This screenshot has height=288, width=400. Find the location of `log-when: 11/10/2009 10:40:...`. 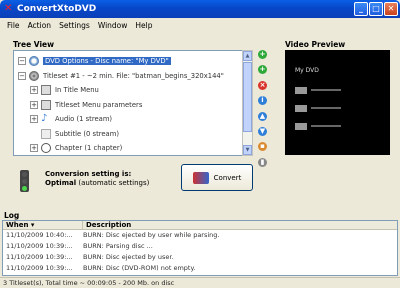

log-when: 11/10/2009 10:40:... is located at coordinates (39, 235).